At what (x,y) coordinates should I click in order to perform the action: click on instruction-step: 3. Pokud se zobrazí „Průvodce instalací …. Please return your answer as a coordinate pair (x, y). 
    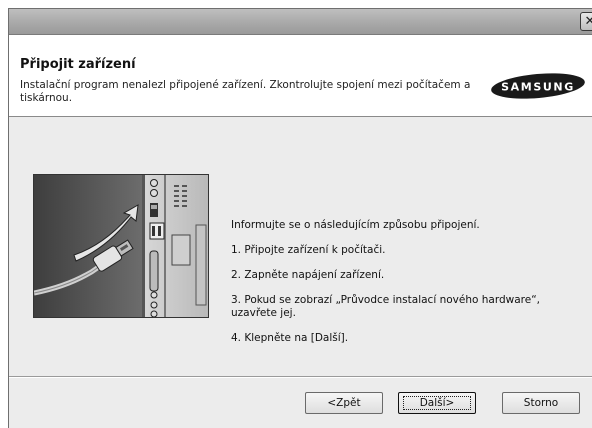
    Looking at the image, I should click on (385, 306).